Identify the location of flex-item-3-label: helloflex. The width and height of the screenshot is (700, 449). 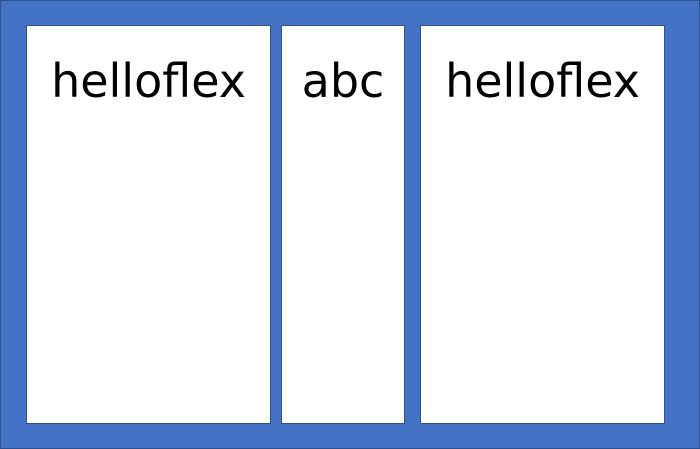
(542, 81).